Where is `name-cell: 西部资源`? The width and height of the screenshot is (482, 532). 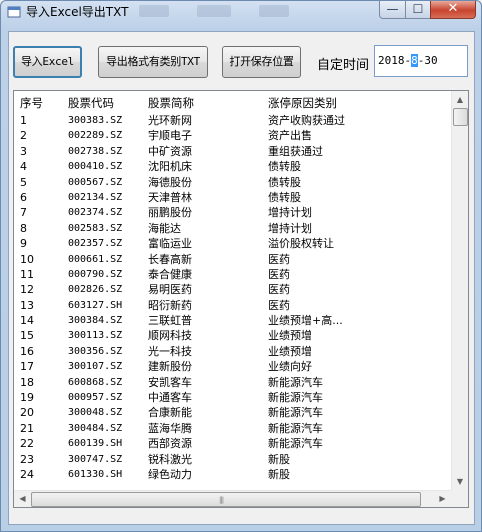 name-cell: 西部资源 is located at coordinates (170, 443).